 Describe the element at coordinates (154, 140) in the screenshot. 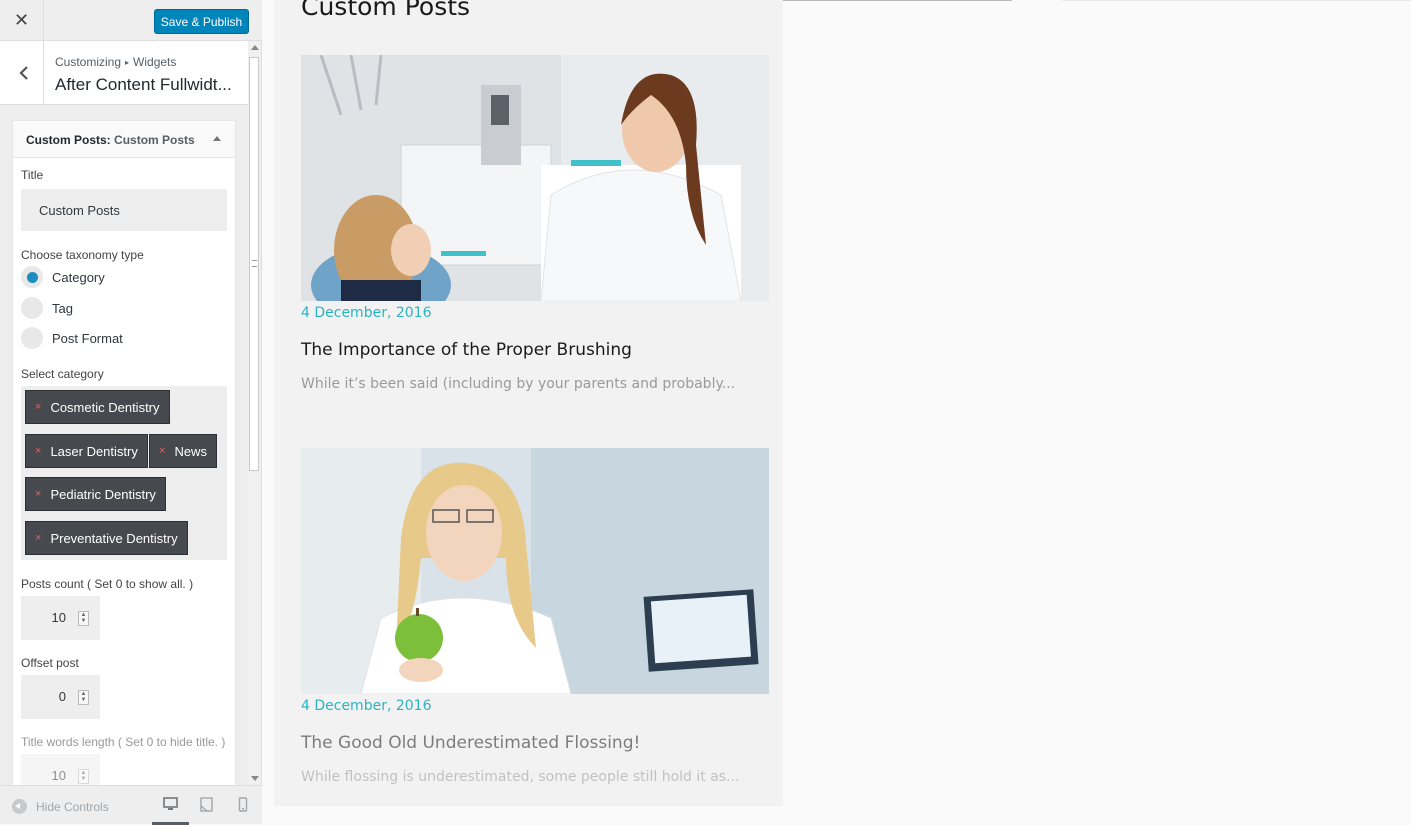

I see `widget-title-name: Custom Posts` at that location.